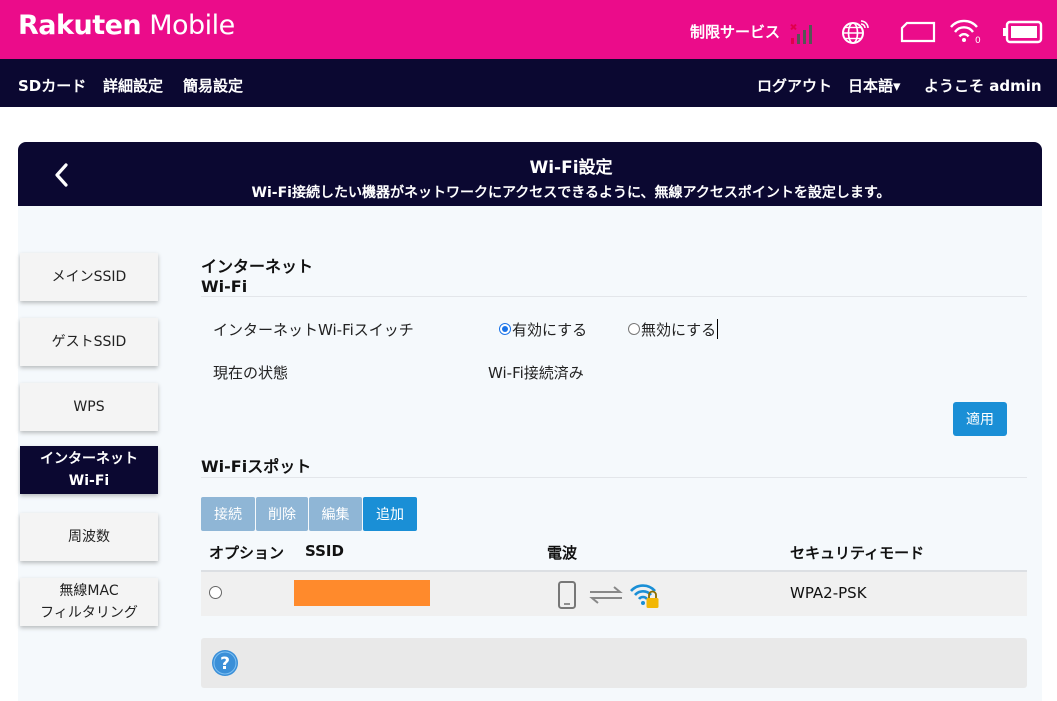 The image size is (1057, 701). Describe the element at coordinates (679, 330) in the screenshot. I see `disable-label: 無効にする` at that location.